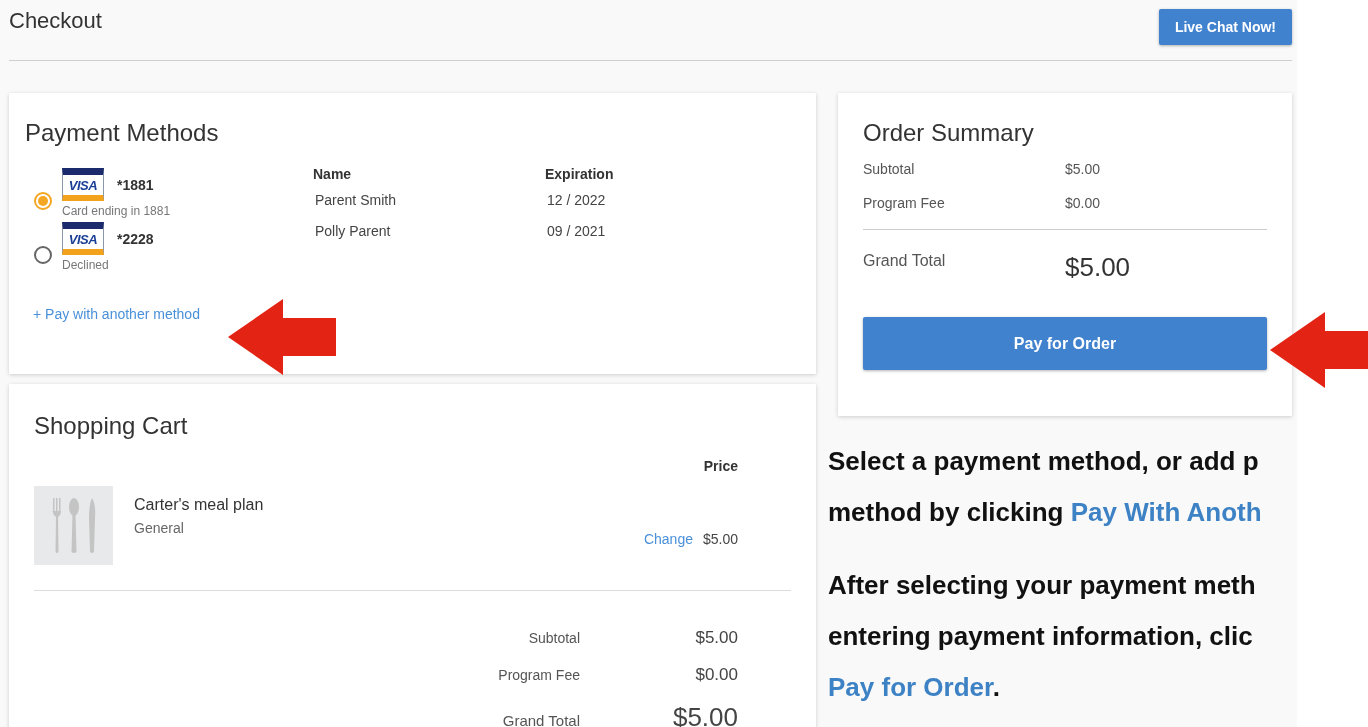 The image size is (1368, 727). I want to click on expiration-date: 09 / 2021, so click(576, 230).